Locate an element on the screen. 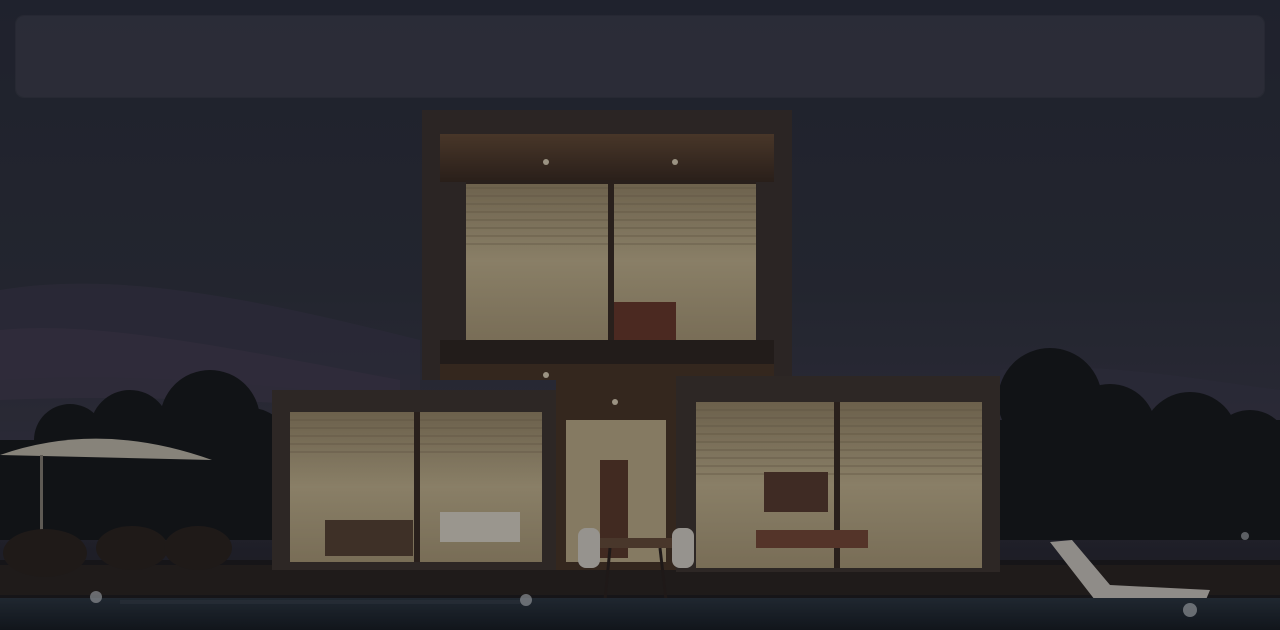 The image size is (1280, 630). top-bar is located at coordinates (640, 56).